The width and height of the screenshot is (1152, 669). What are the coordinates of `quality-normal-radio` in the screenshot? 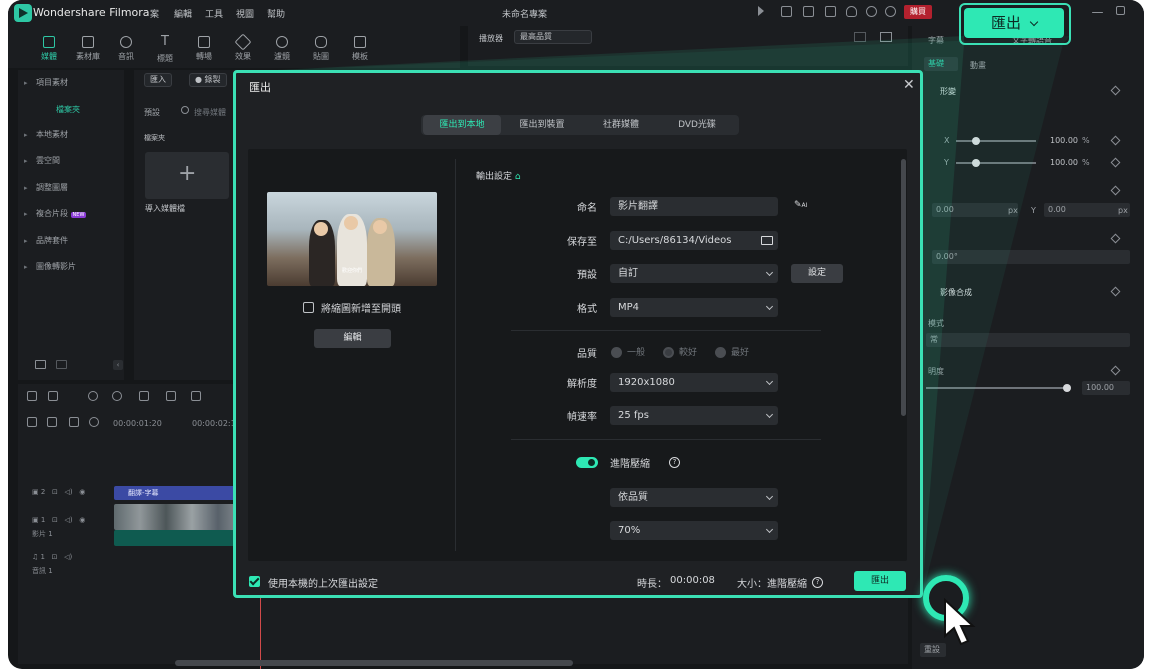 It's located at (616, 352).